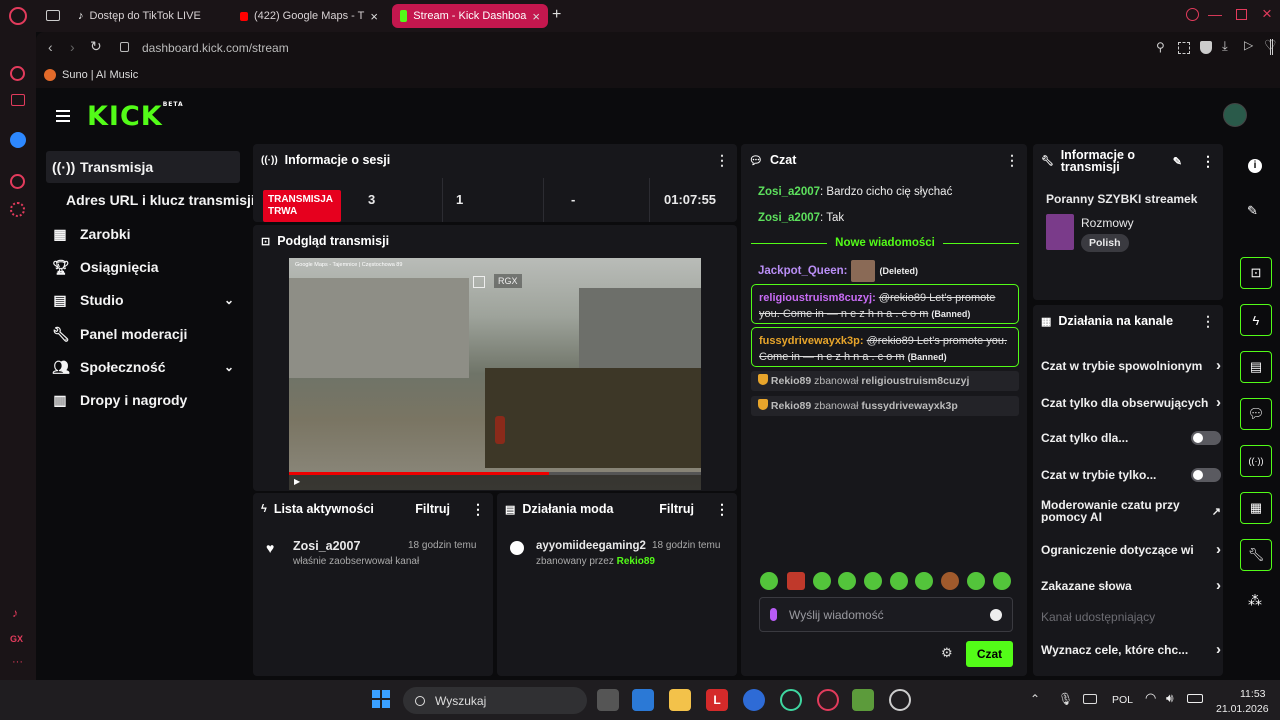 The width and height of the screenshot is (1280, 720). Describe the element at coordinates (863, 700) in the screenshot. I see `minecraft-icon` at that location.